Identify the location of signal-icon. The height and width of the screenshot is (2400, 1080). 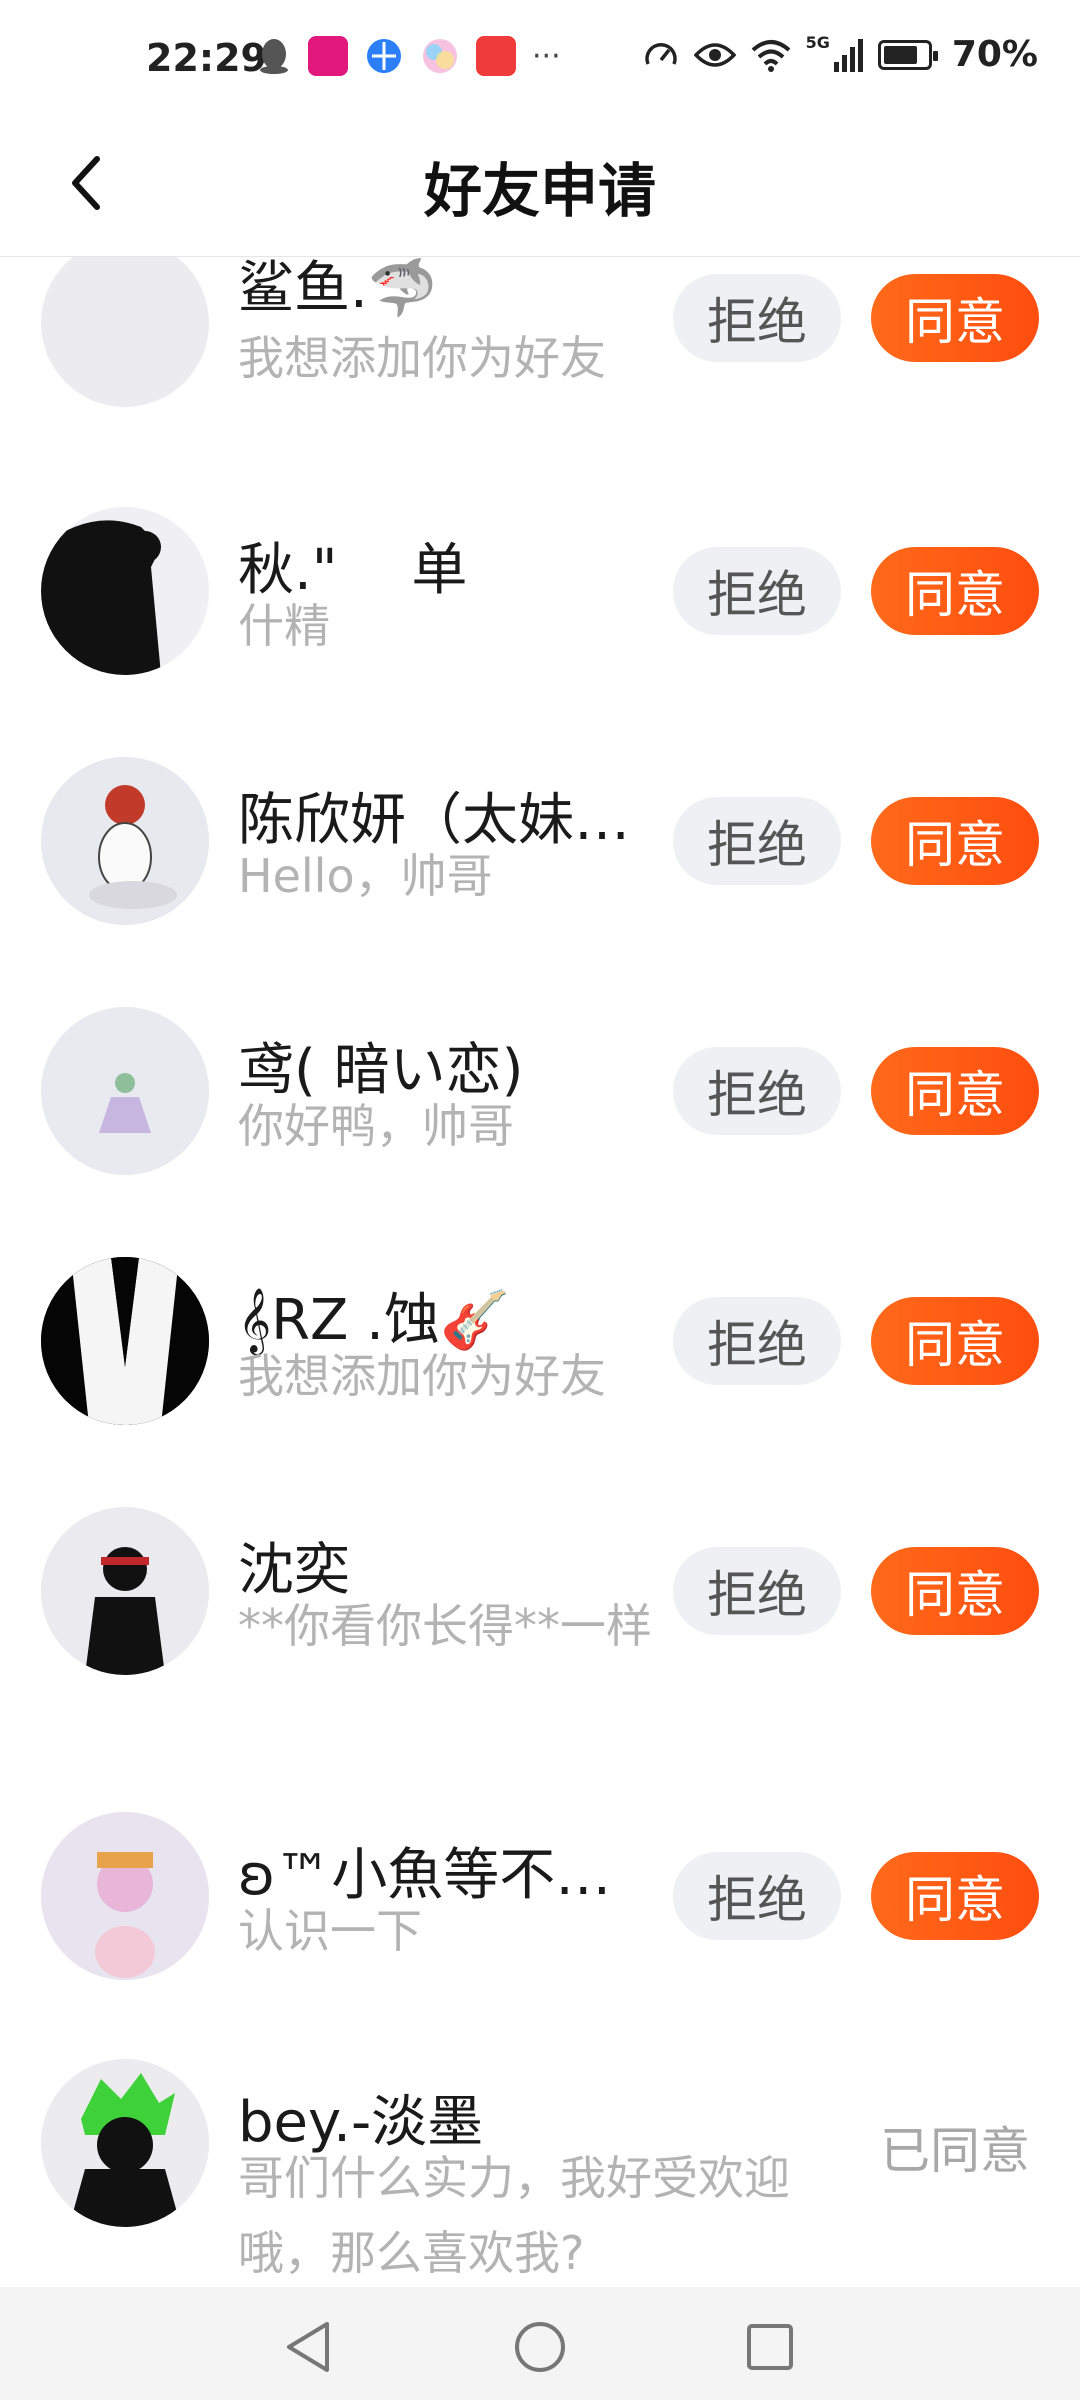
(848, 55).